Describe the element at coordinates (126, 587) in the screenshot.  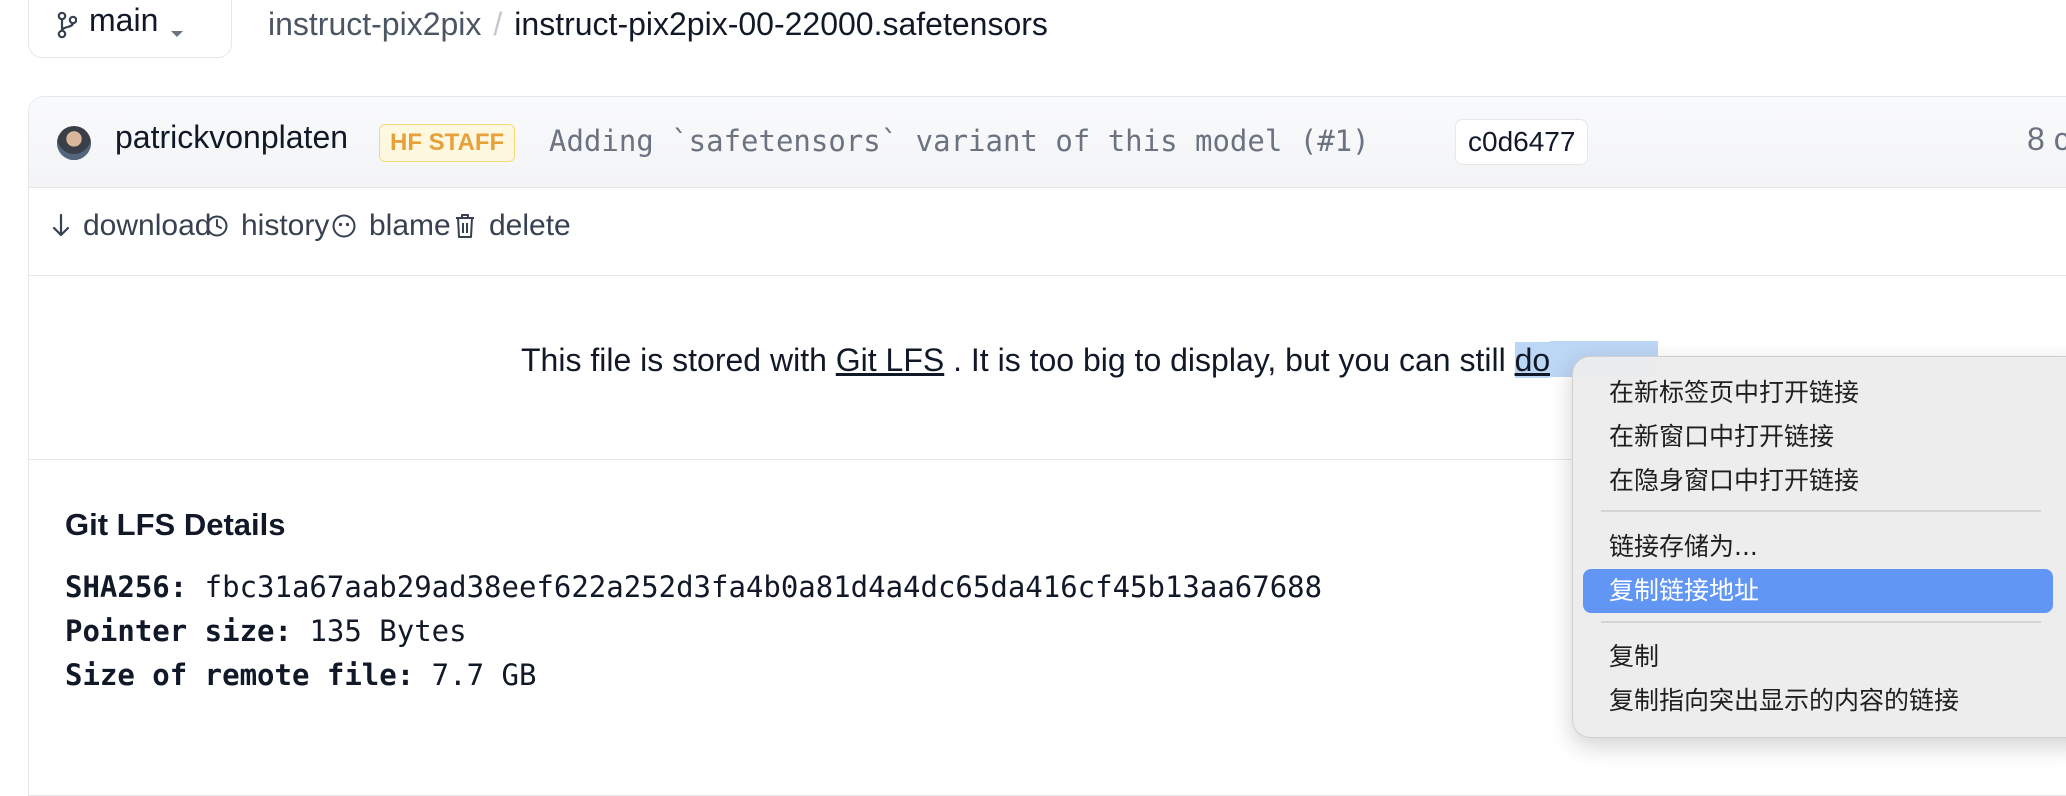
I see `sha256-label: SHA256:` at that location.